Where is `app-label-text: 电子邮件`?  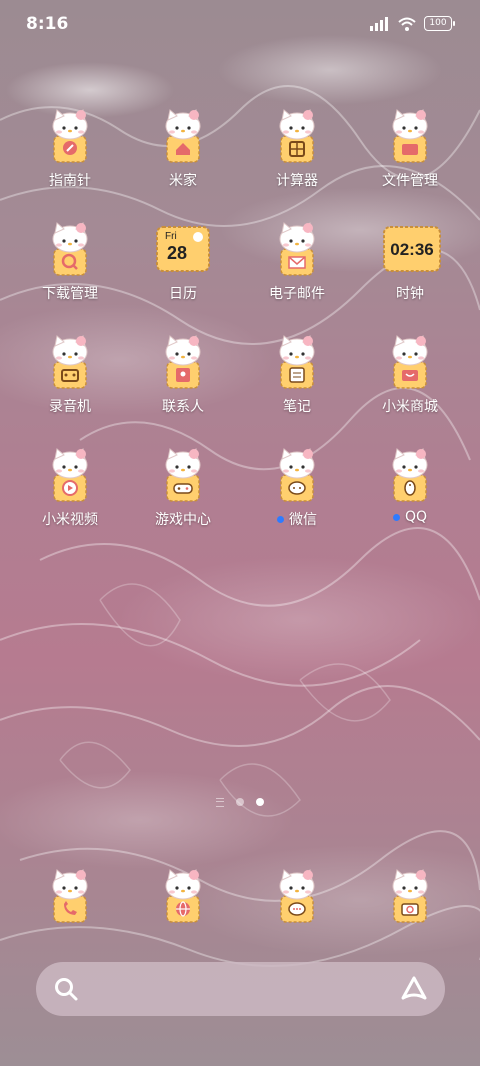 app-label-text: 电子邮件 is located at coordinates (297, 294).